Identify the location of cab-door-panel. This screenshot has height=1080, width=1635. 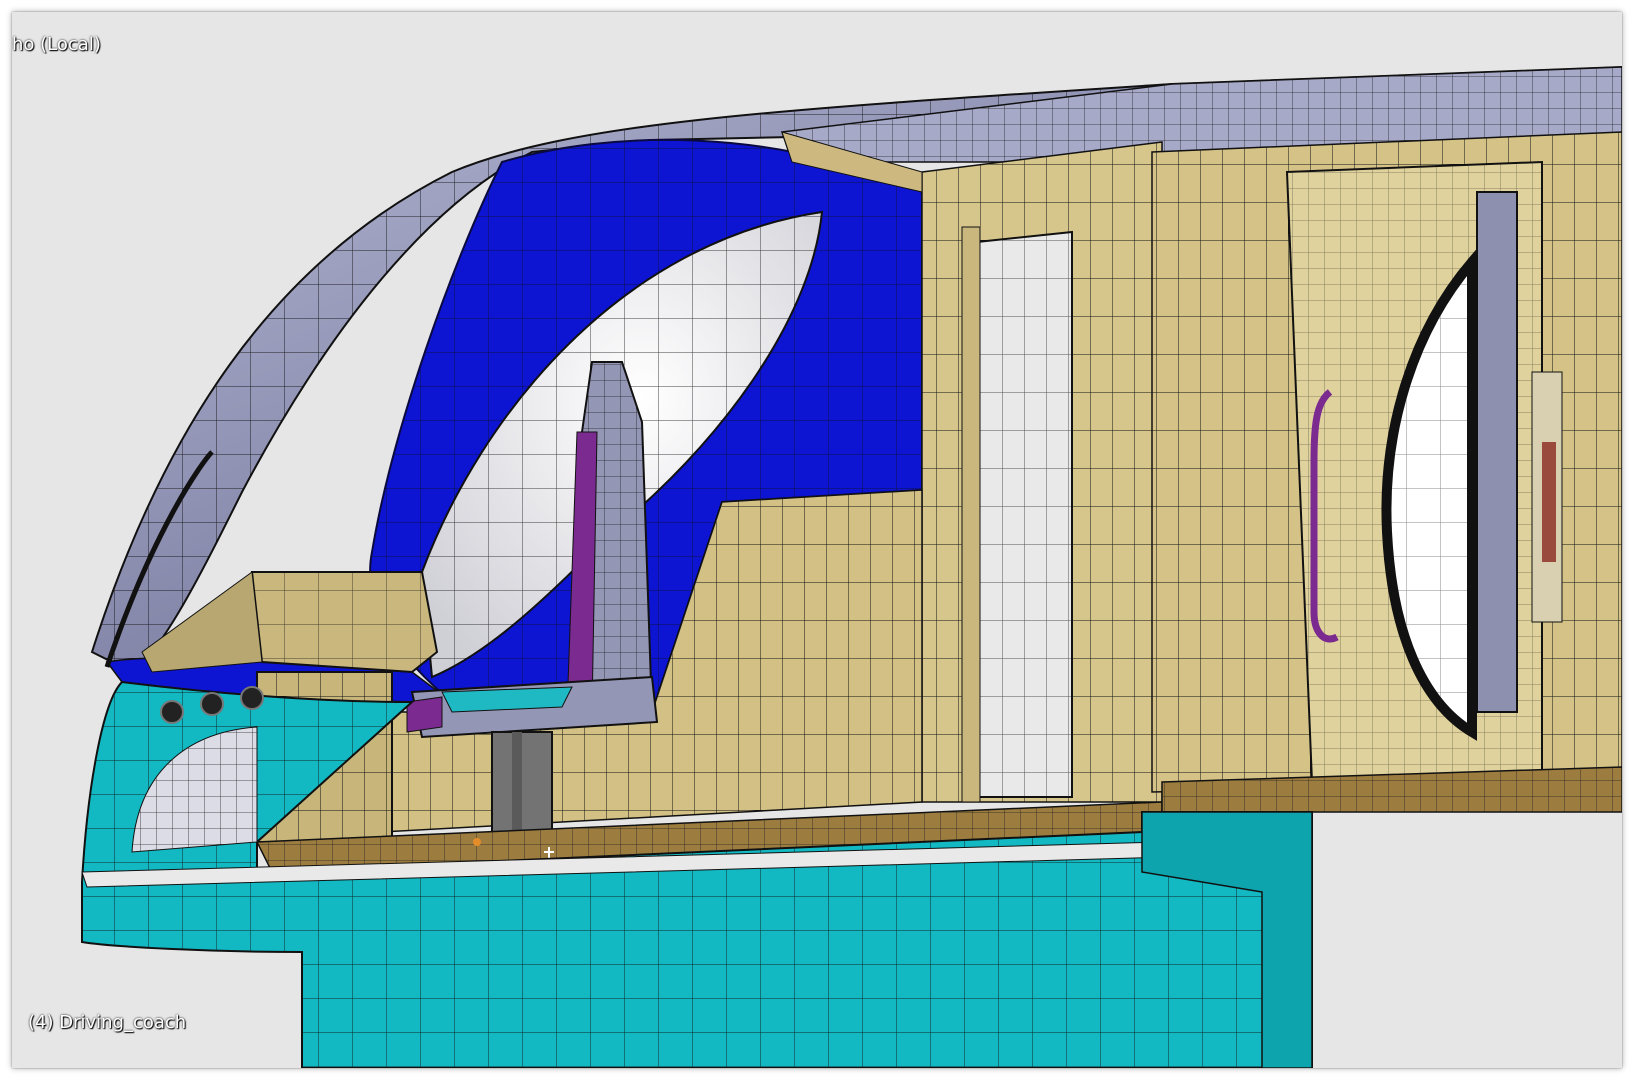
(1017, 514).